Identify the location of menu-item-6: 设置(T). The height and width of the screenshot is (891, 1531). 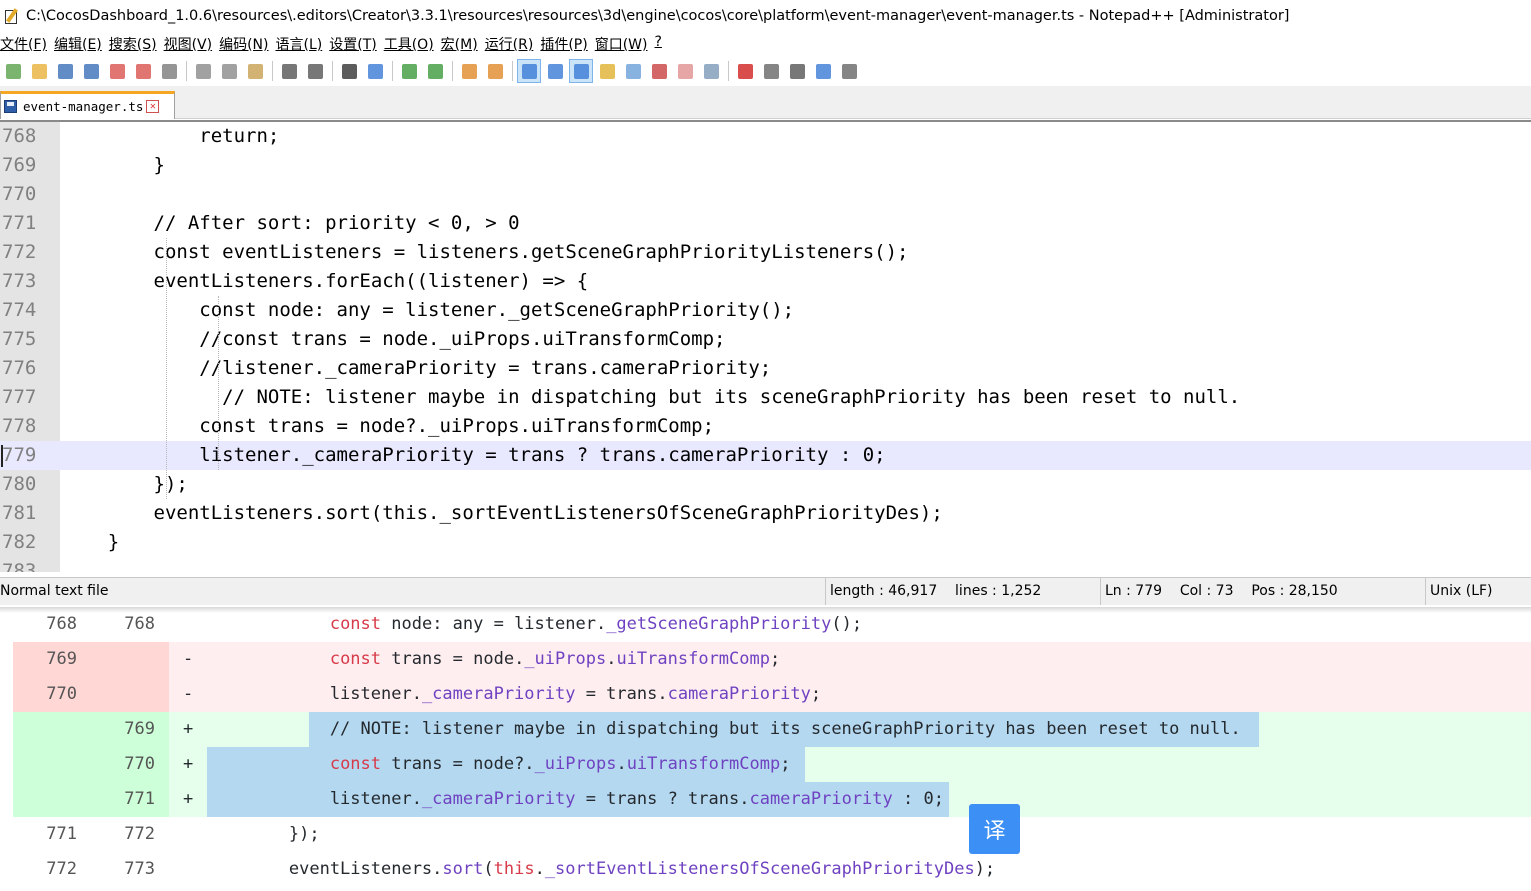
(356, 45).